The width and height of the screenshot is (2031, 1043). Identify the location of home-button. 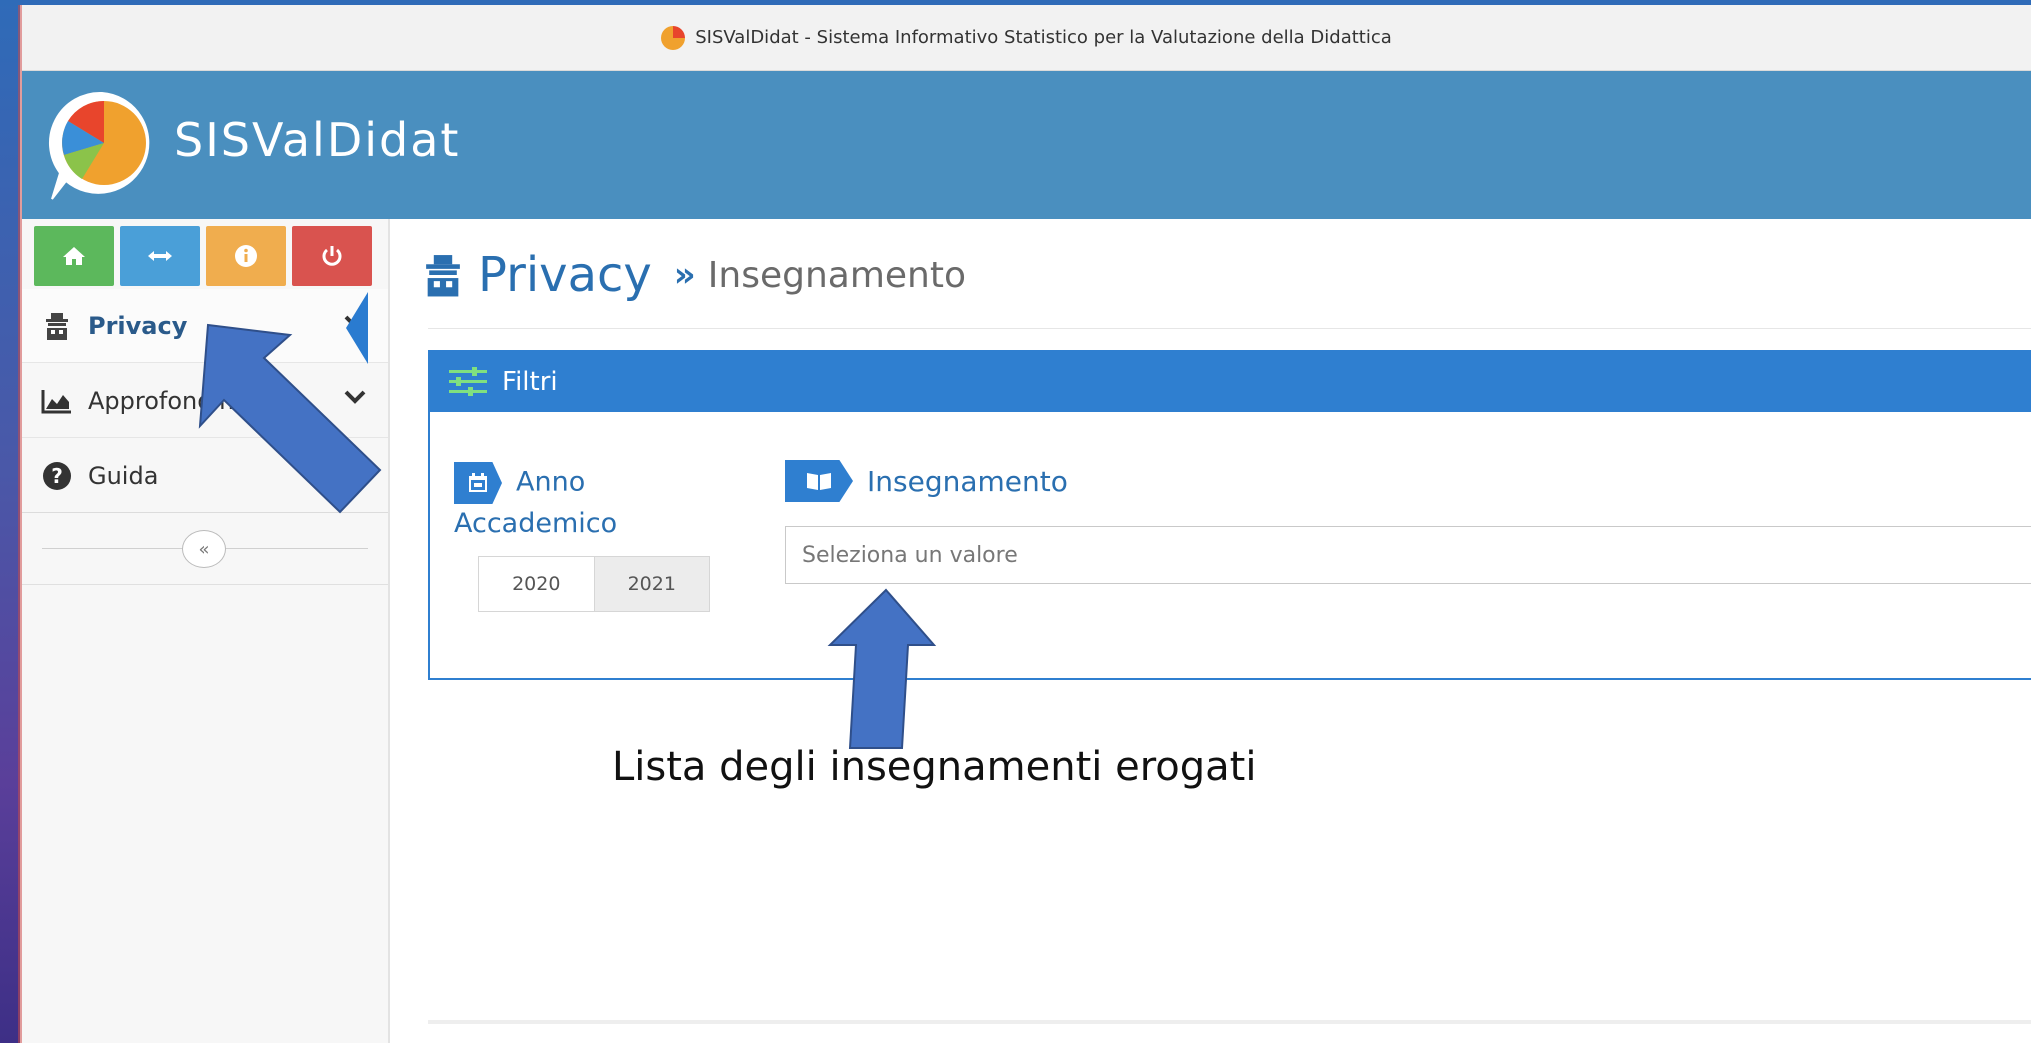
(74, 256).